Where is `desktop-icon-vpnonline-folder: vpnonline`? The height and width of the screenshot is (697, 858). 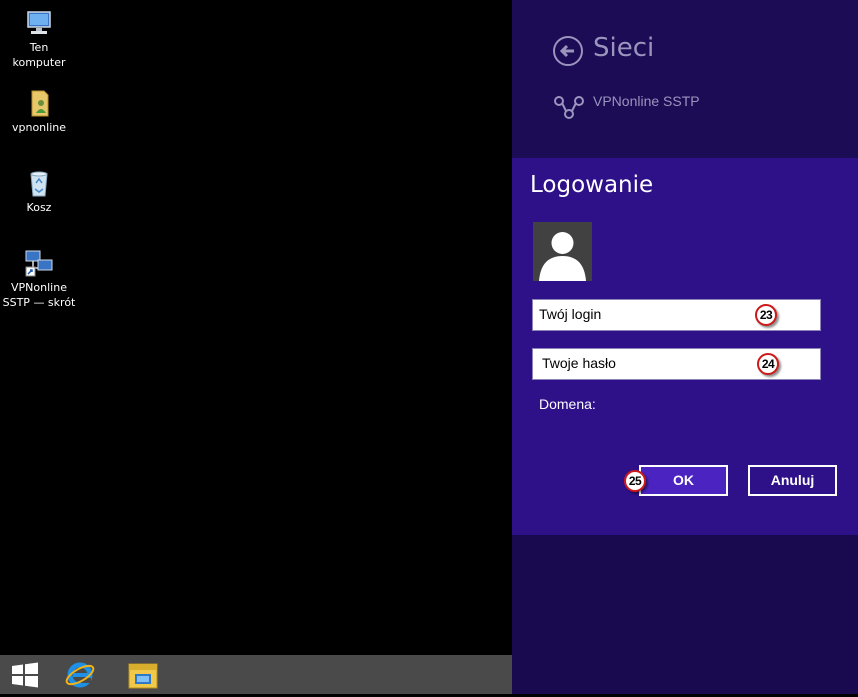 desktop-icon-vpnonline-folder: vpnonline is located at coordinates (39, 111).